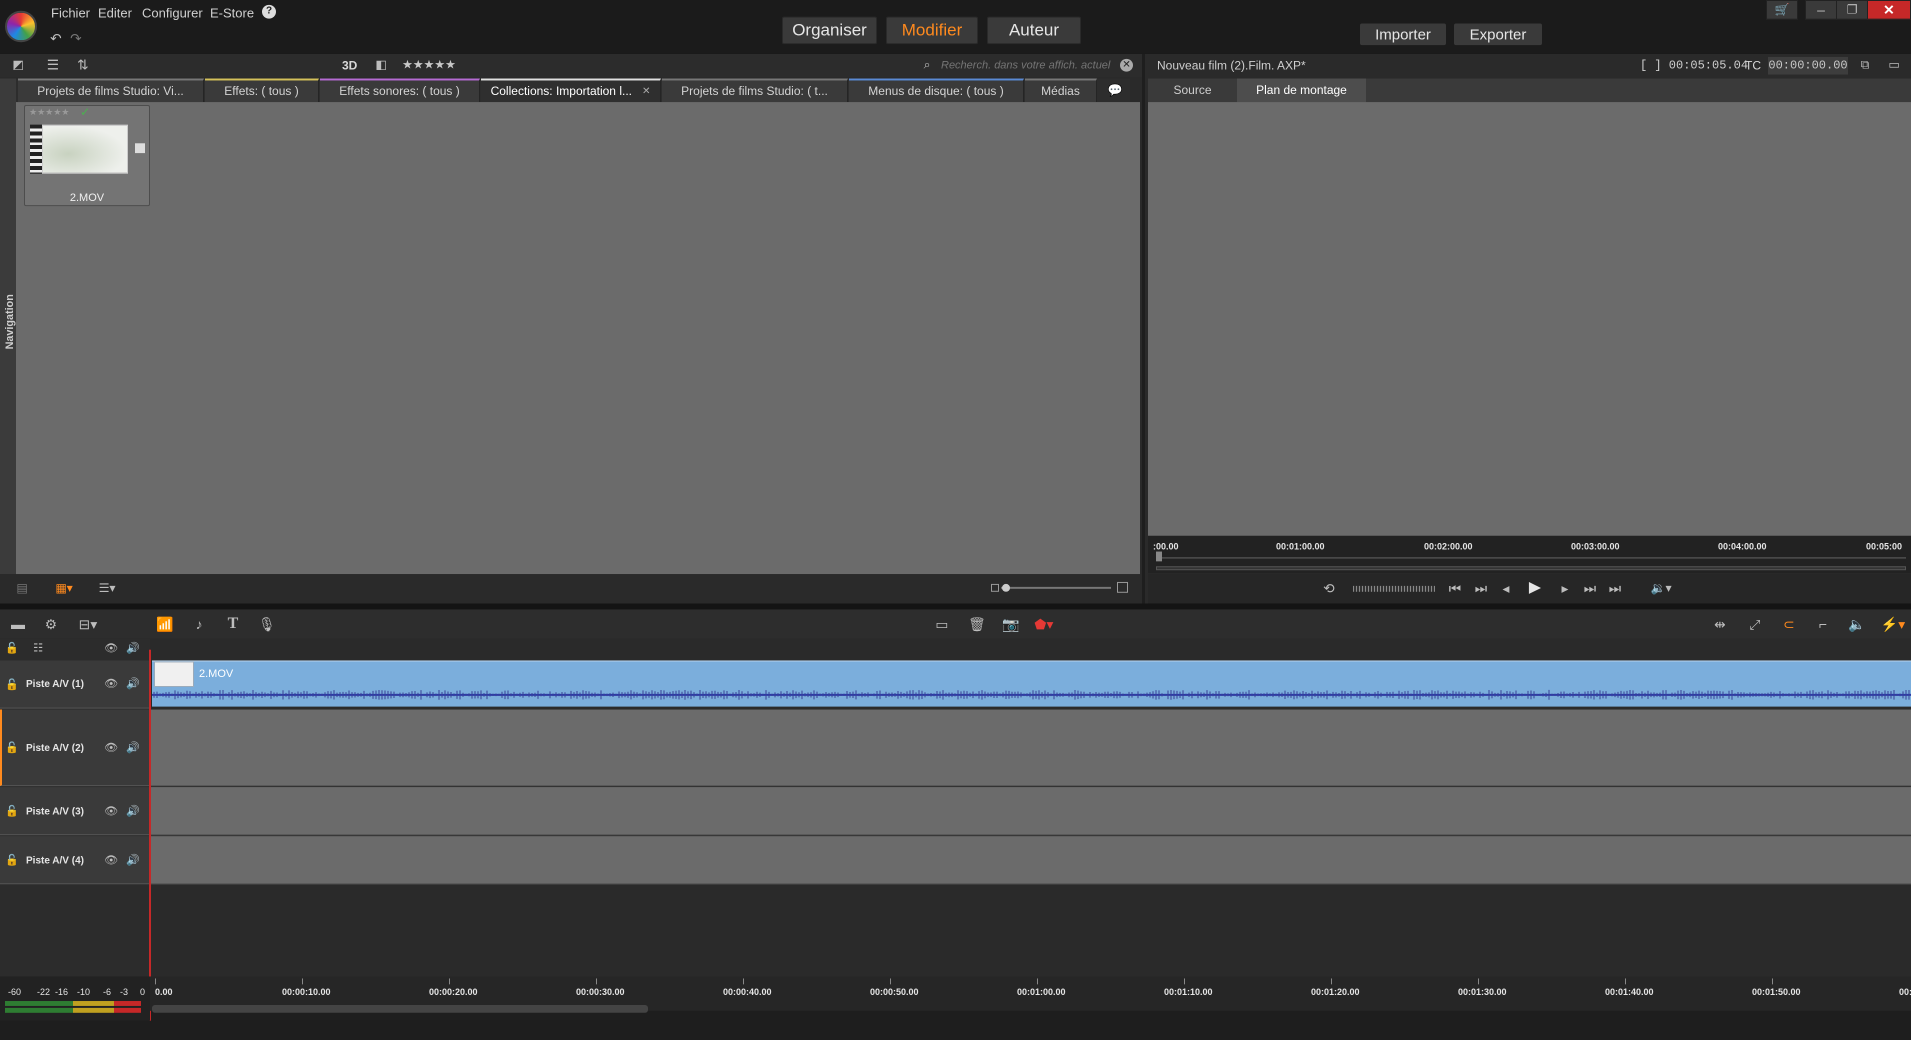  Describe the element at coordinates (233, 624) in the screenshot. I see `title-tool-icon: T` at that location.